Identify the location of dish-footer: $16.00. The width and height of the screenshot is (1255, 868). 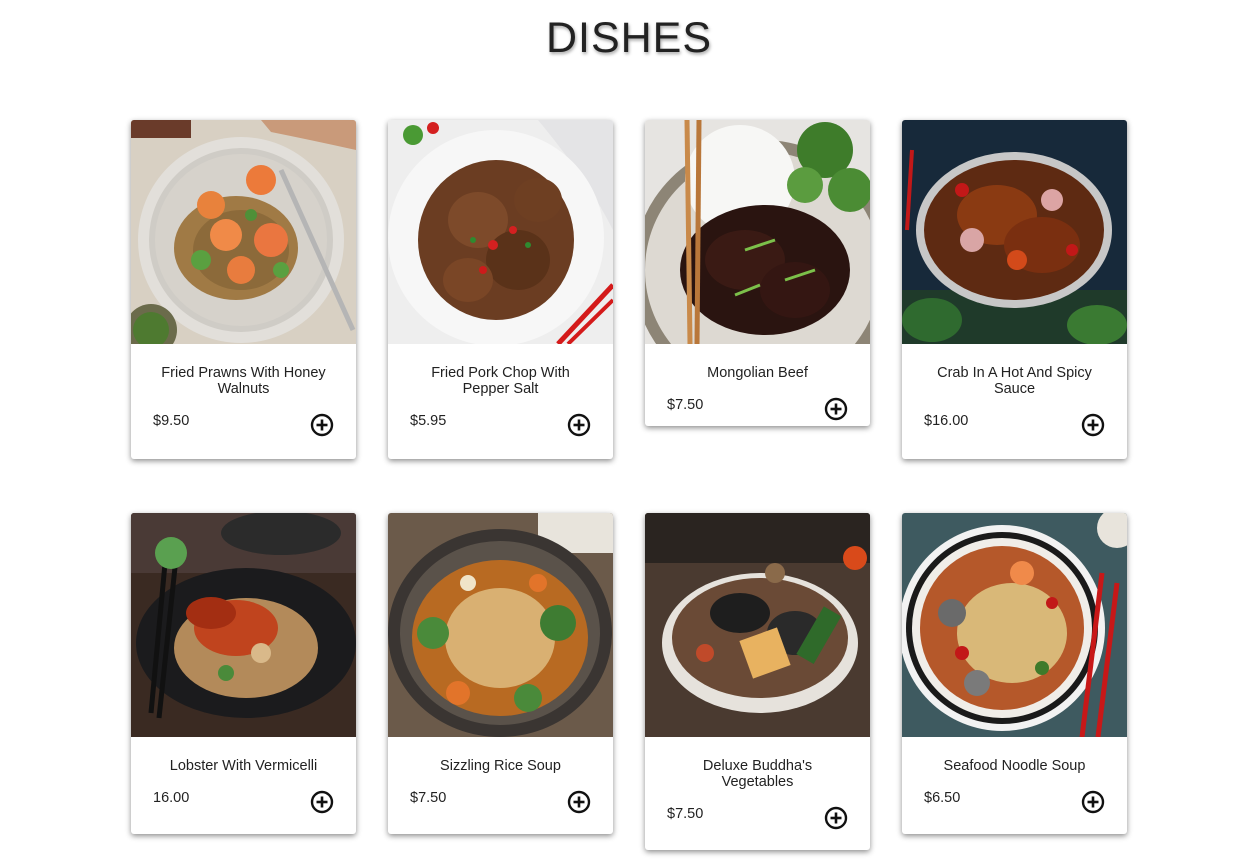
(1014, 428).